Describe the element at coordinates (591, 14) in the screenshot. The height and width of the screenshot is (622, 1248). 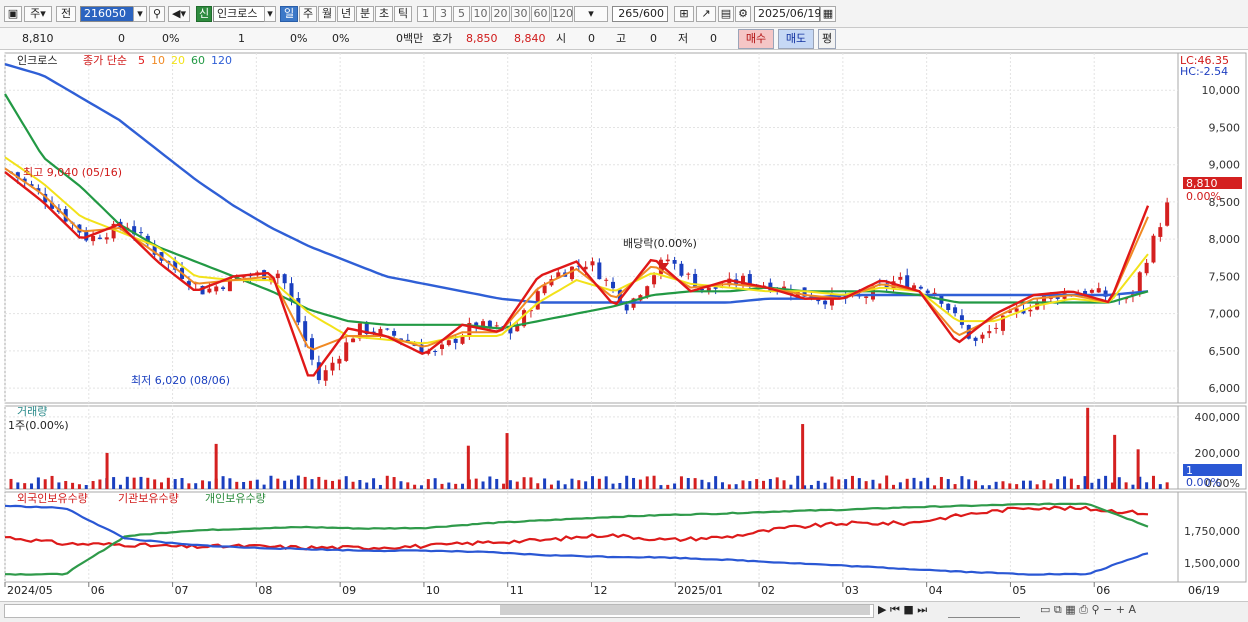
I see `extra-select: ▾` at that location.